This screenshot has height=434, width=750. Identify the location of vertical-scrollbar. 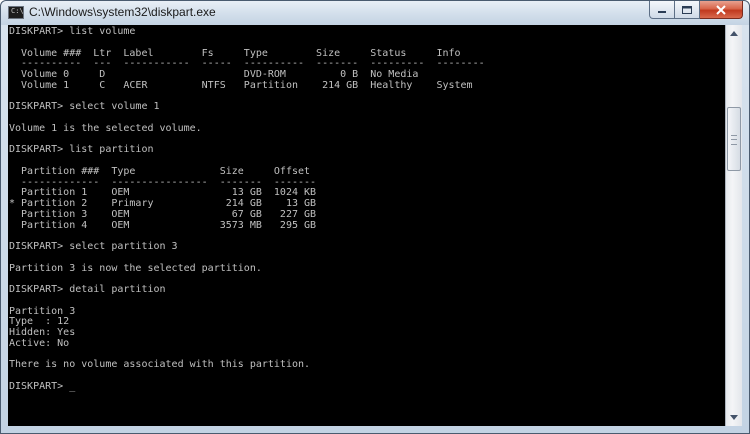
(733, 225).